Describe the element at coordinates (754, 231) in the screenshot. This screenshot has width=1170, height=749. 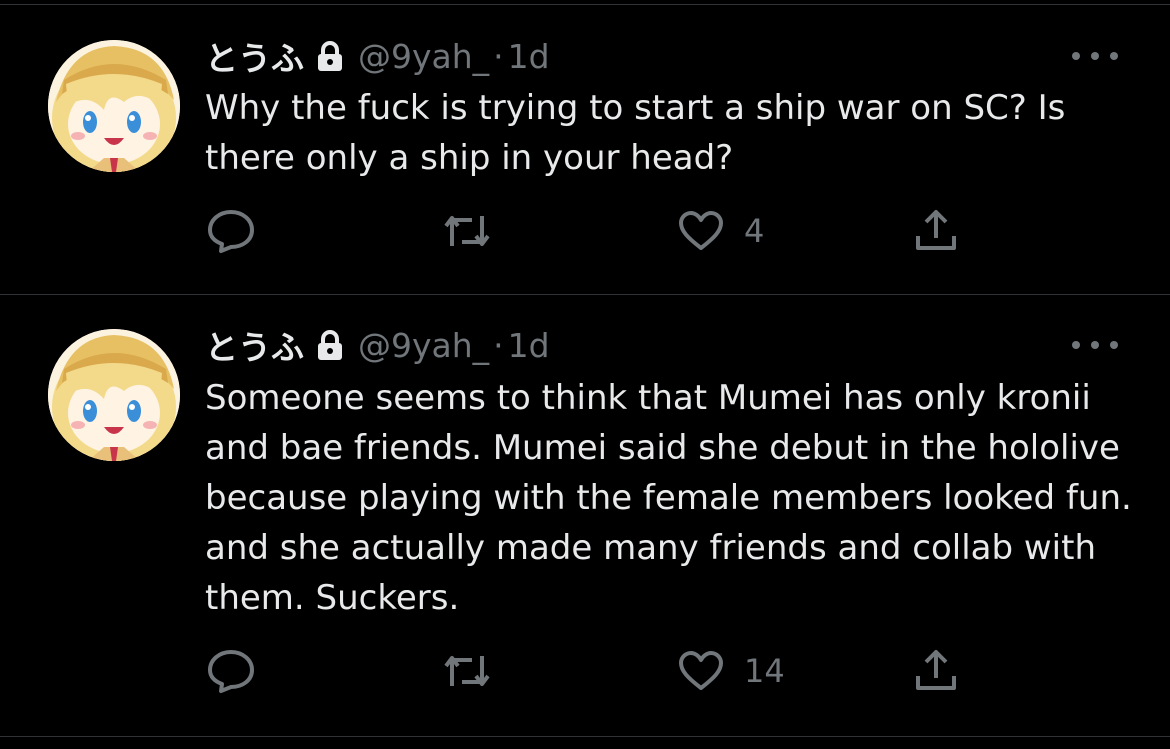
I see `like-count: 4` at that location.